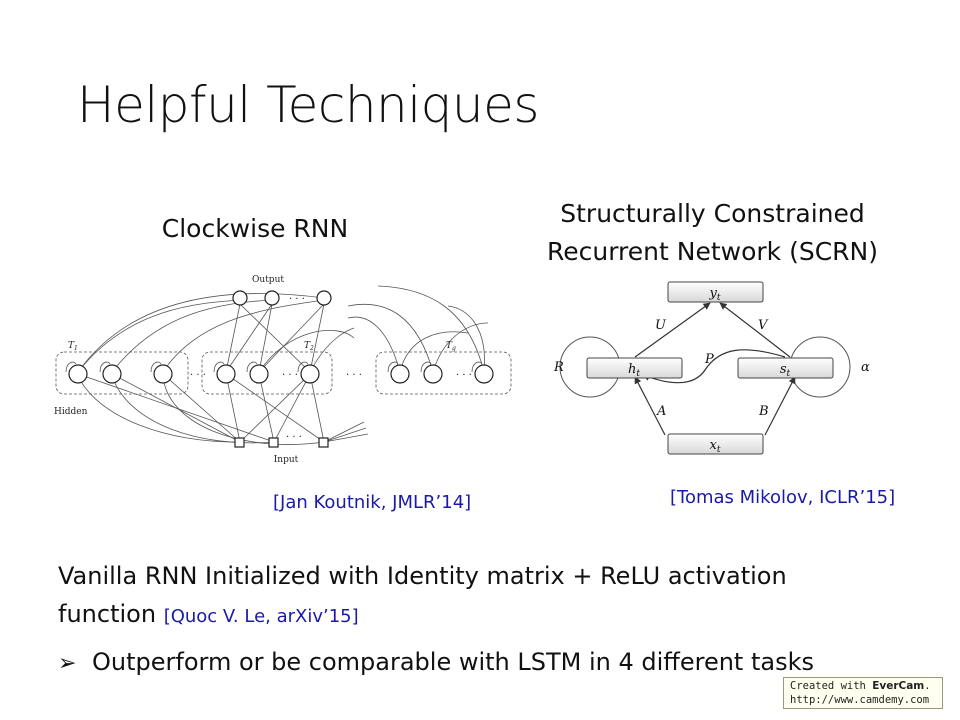 The width and height of the screenshot is (960, 720). I want to click on t1-label: T1, so click(73, 346).